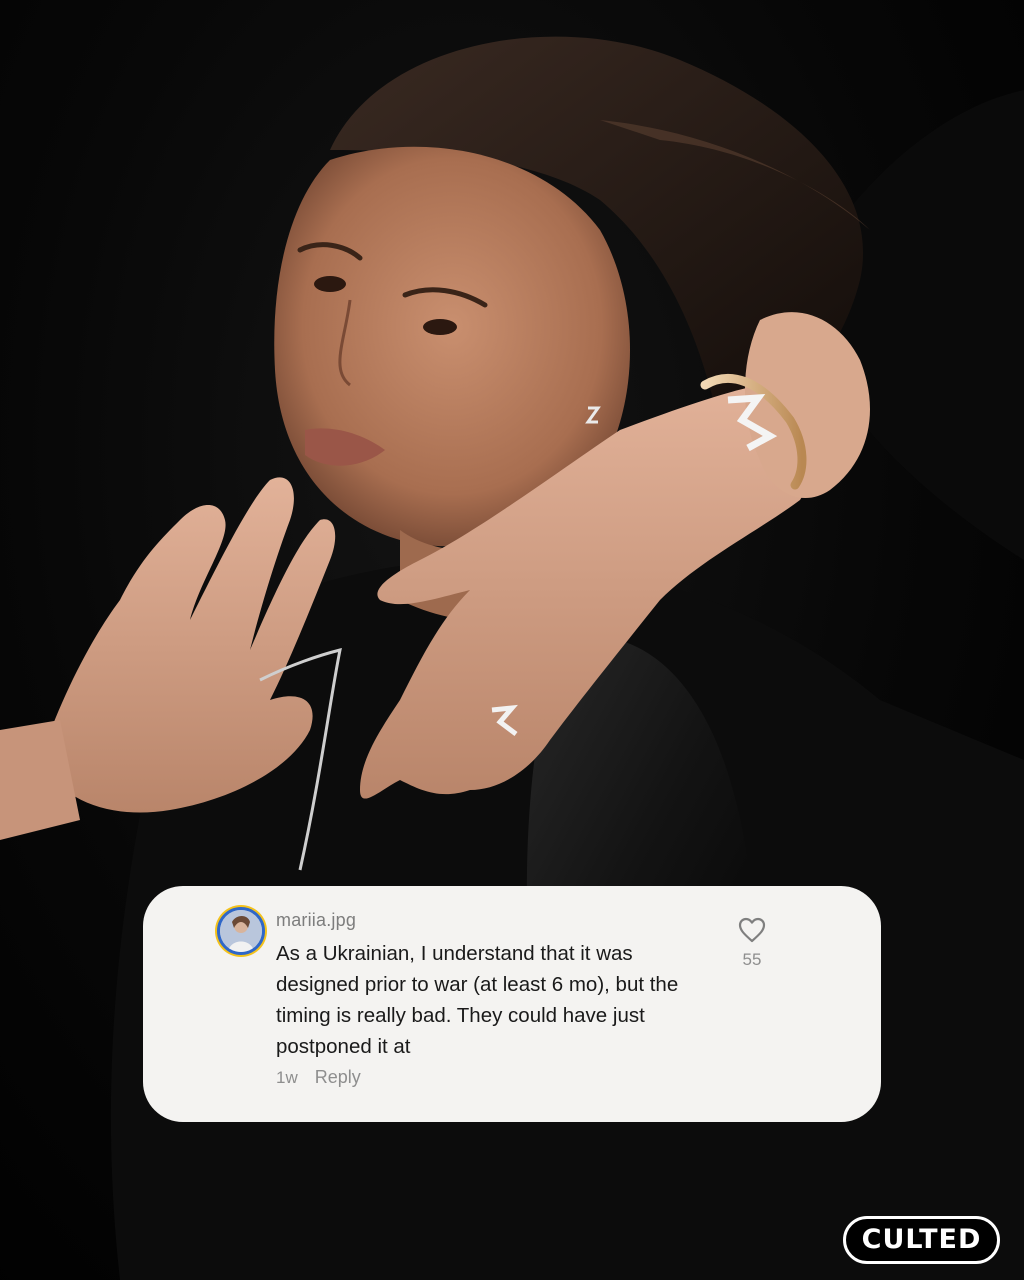 The image size is (1024, 1280). I want to click on like-button: 55, so click(752, 944).